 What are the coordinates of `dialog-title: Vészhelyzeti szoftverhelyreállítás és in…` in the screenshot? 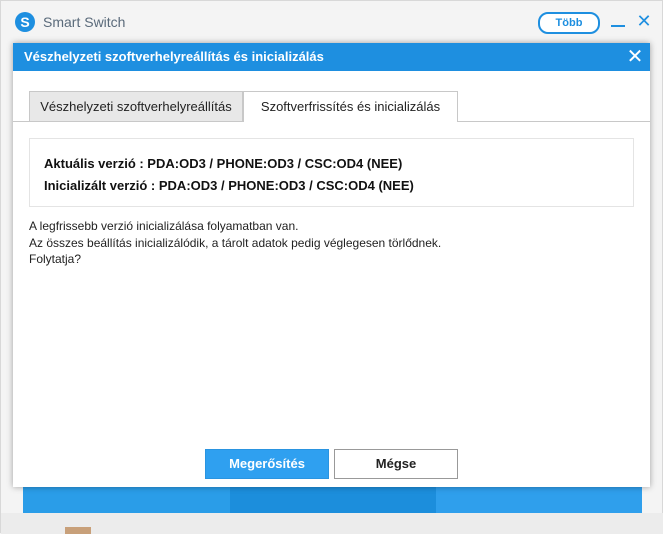 It's located at (174, 56).